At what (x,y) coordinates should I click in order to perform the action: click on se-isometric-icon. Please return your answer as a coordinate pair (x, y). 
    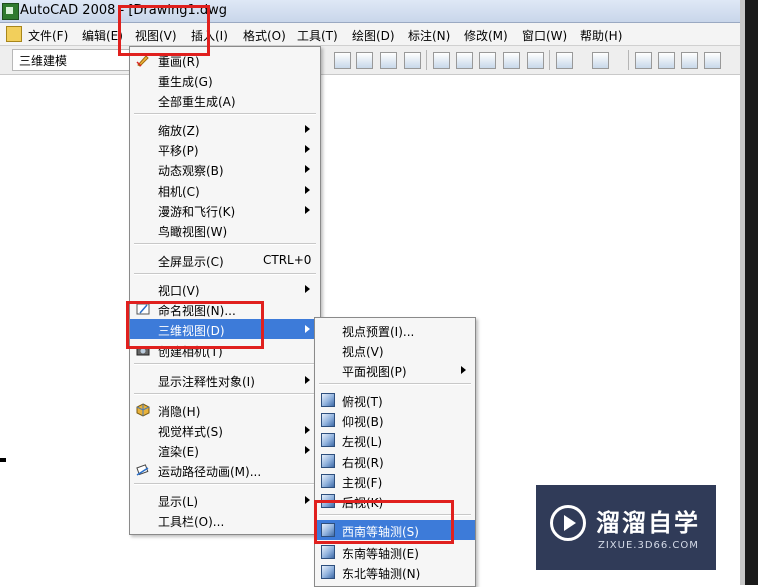
    Looking at the image, I should click on (328, 552).